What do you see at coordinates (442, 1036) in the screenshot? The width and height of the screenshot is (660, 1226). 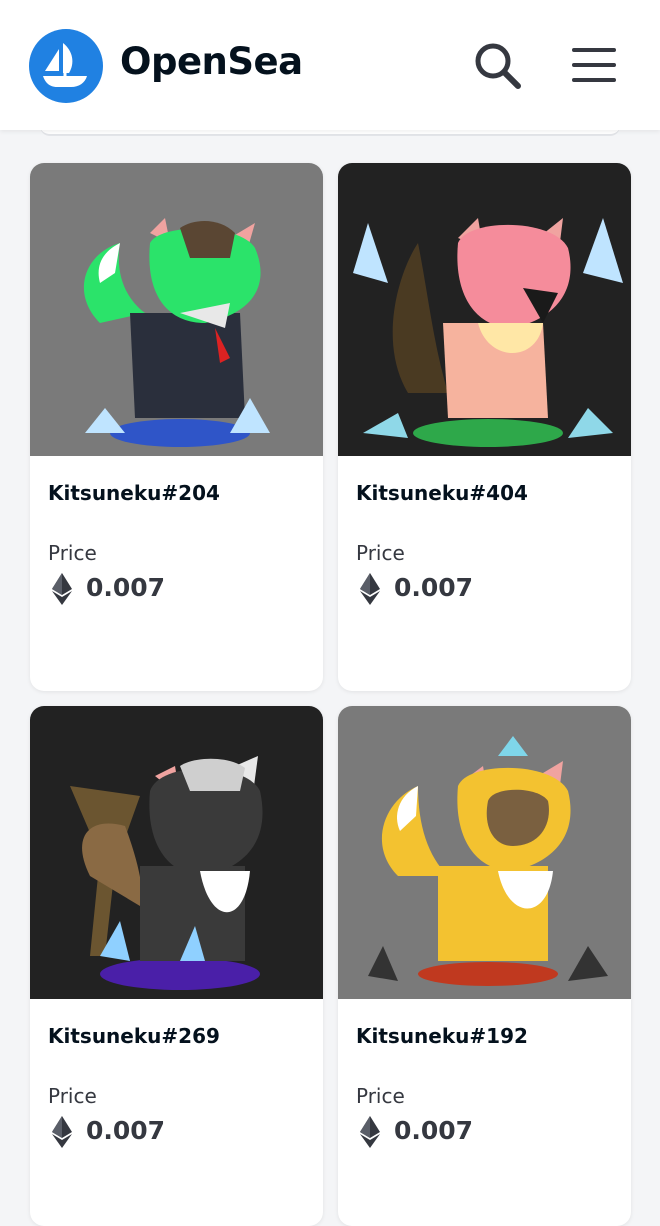 I see `item-name: Kitsuneku#192` at bounding box center [442, 1036].